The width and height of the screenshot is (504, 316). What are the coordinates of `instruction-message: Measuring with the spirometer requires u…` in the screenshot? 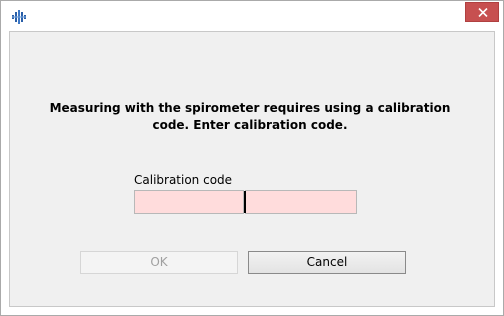 It's located at (250, 116).